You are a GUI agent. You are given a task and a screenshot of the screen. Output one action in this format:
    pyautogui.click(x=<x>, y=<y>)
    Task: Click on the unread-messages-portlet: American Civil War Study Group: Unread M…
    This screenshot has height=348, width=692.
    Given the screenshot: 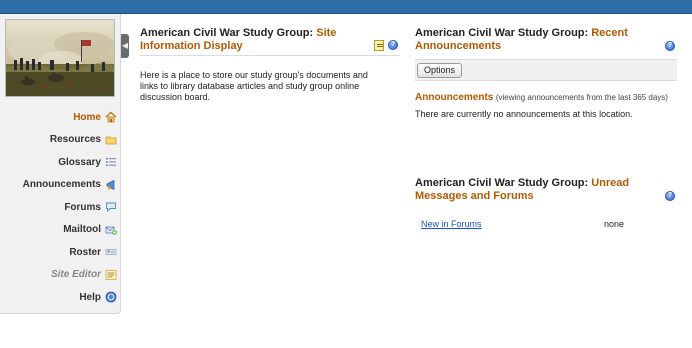 What is the action you would take?
    pyautogui.click(x=546, y=203)
    